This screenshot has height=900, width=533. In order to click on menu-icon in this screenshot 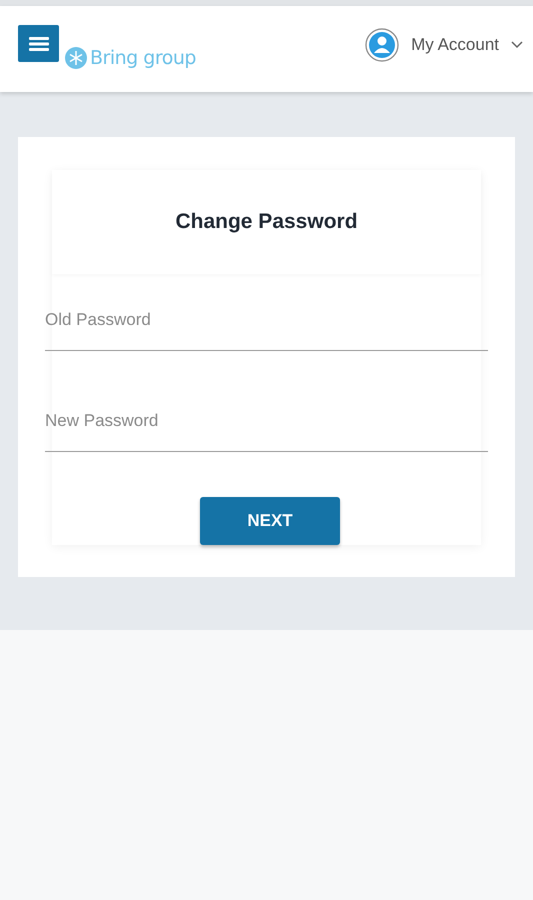, I will do `click(38, 44)`.